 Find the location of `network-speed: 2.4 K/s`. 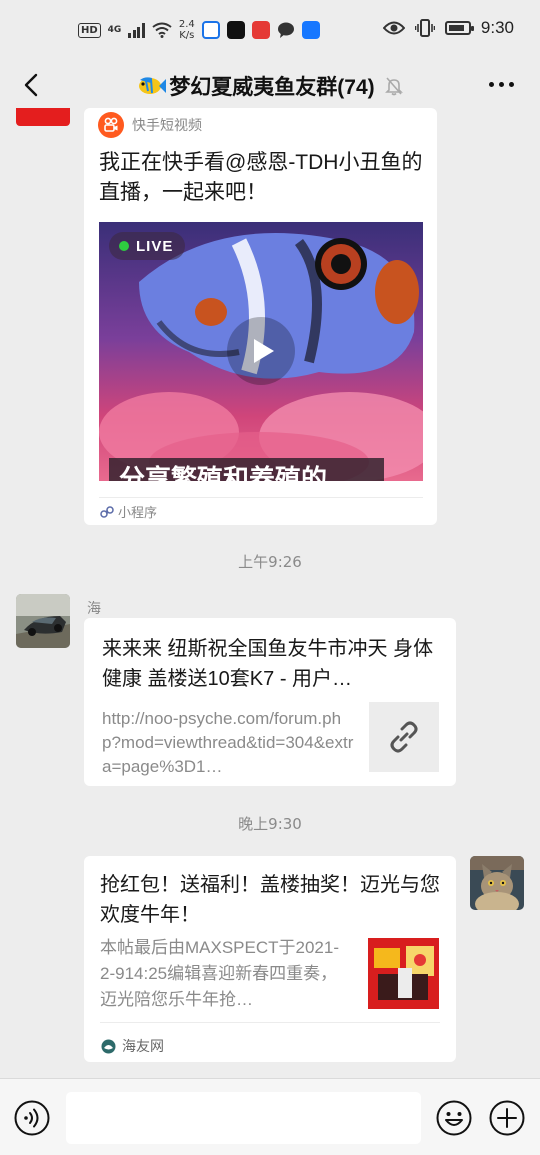

network-speed: 2.4 K/s is located at coordinates (187, 30).